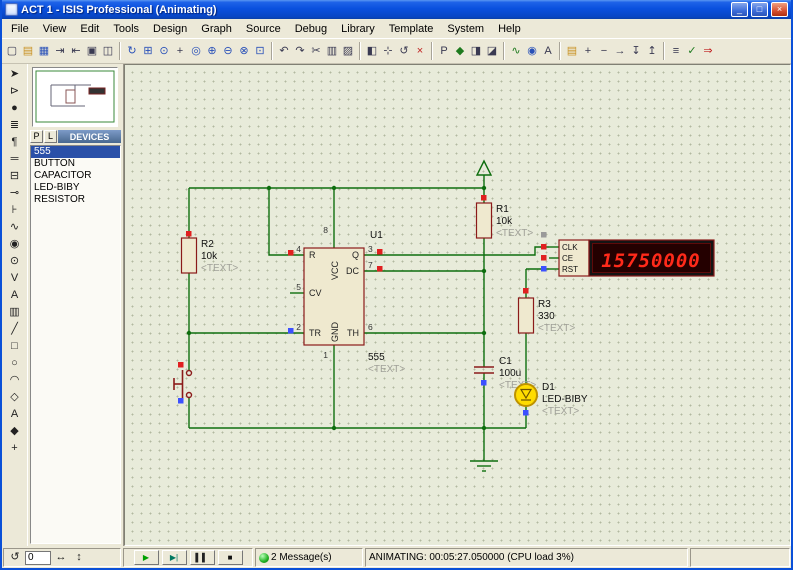 This screenshot has width=793, height=570. I want to click on return-to-parent-button: ↥, so click(652, 51).